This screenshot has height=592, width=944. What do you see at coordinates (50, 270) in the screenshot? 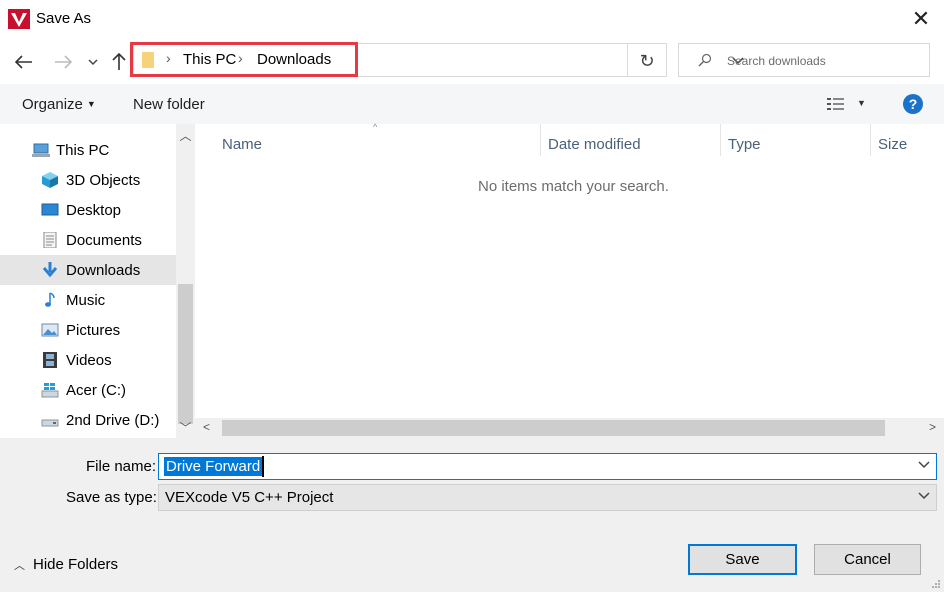
I see `download-arrow-icon` at bounding box center [50, 270].